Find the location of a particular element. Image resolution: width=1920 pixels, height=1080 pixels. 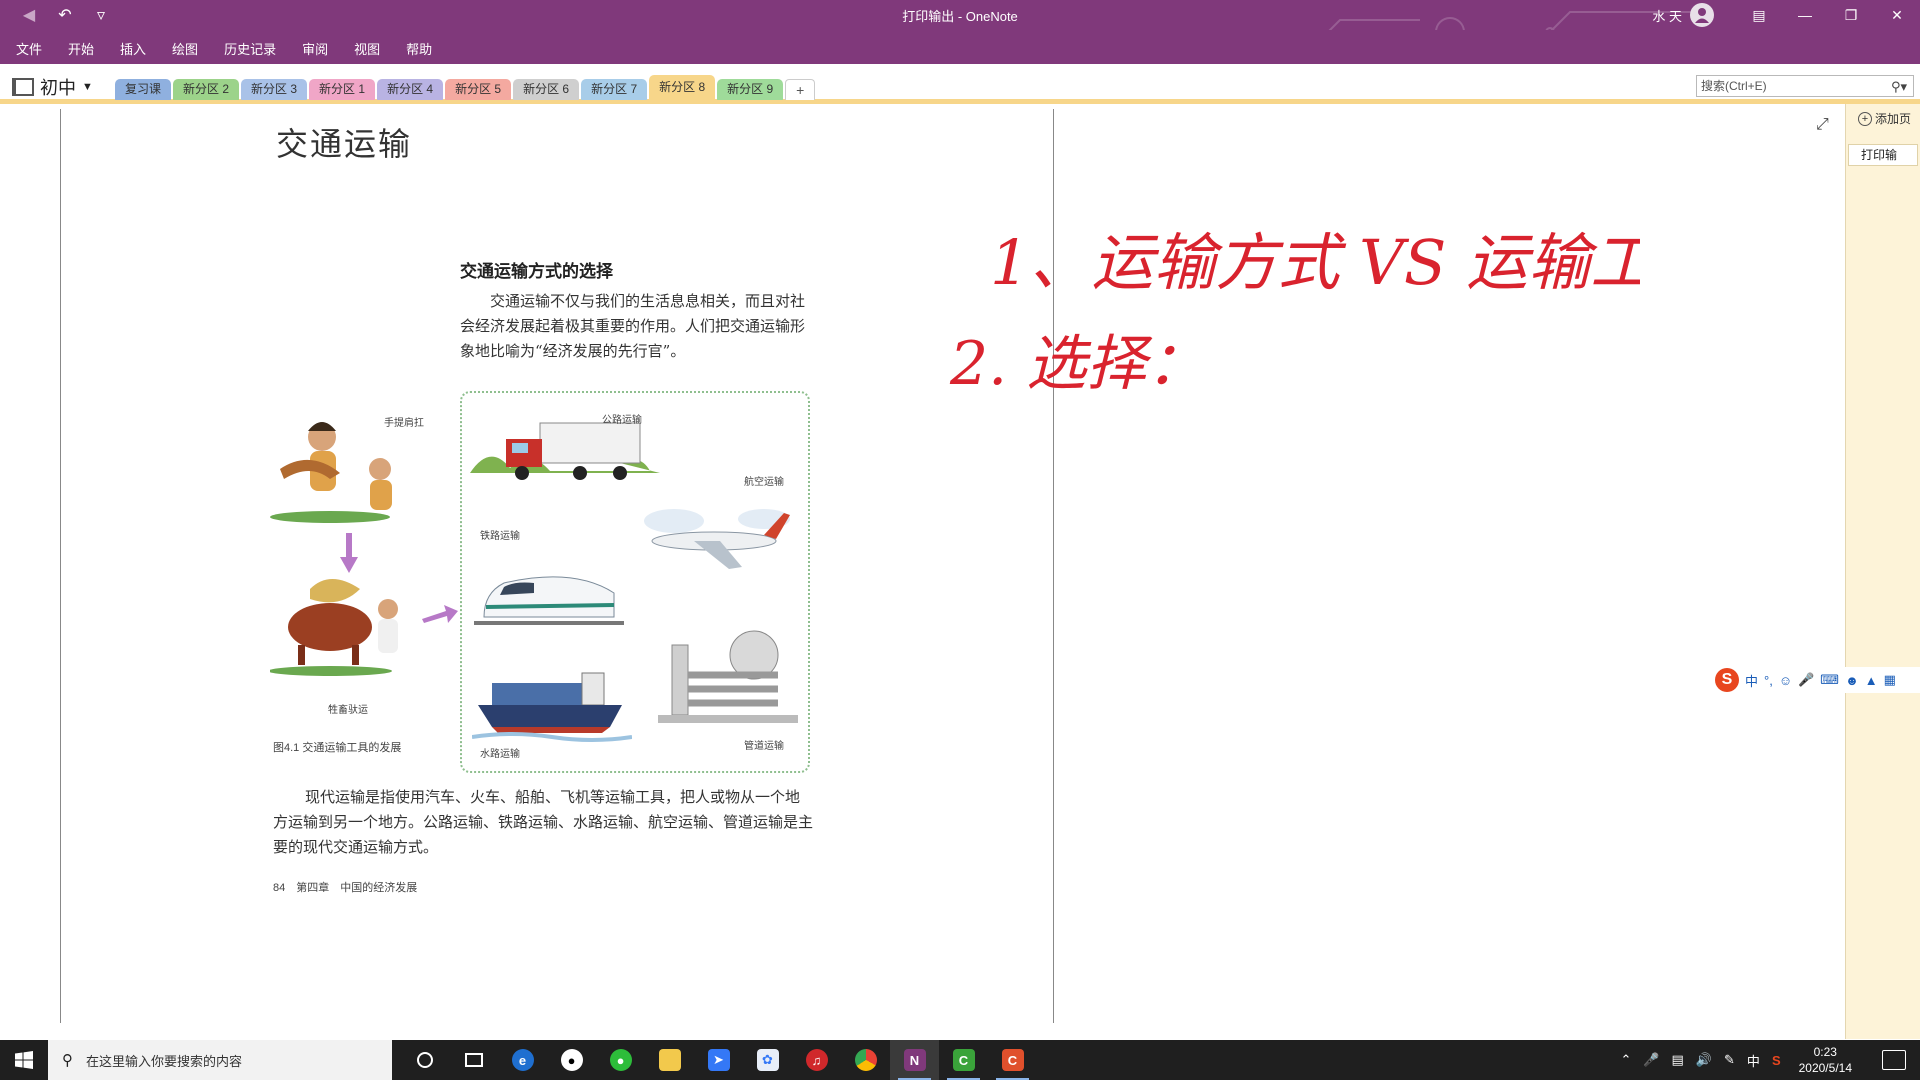

taskbar-search-box: ⚲ 在这里输入你要搜索的内容 is located at coordinates (220, 1060).